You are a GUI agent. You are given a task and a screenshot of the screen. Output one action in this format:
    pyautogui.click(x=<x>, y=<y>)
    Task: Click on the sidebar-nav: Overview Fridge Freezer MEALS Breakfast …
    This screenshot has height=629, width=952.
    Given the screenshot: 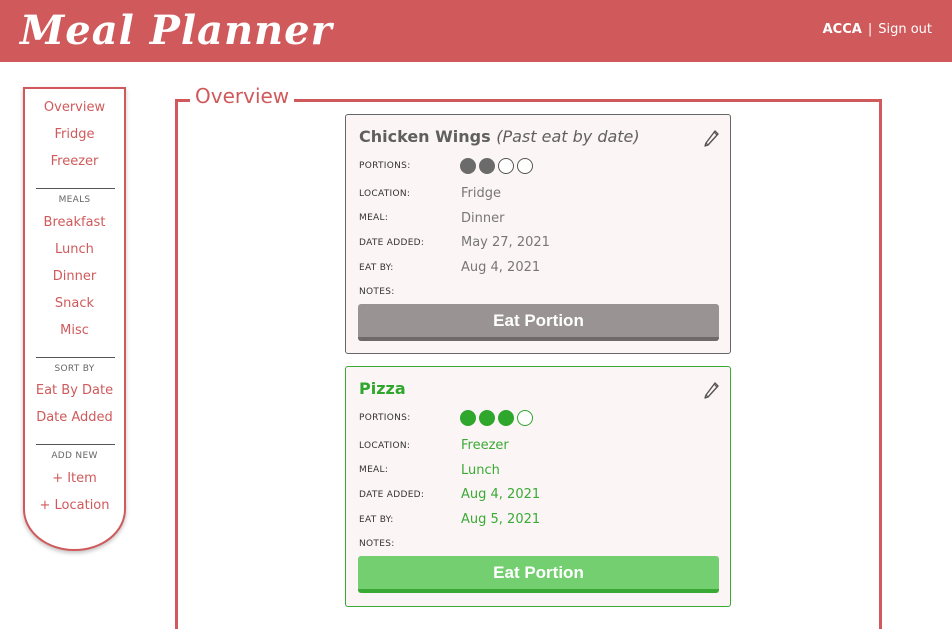 What is the action you would take?
    pyautogui.click(x=74, y=319)
    